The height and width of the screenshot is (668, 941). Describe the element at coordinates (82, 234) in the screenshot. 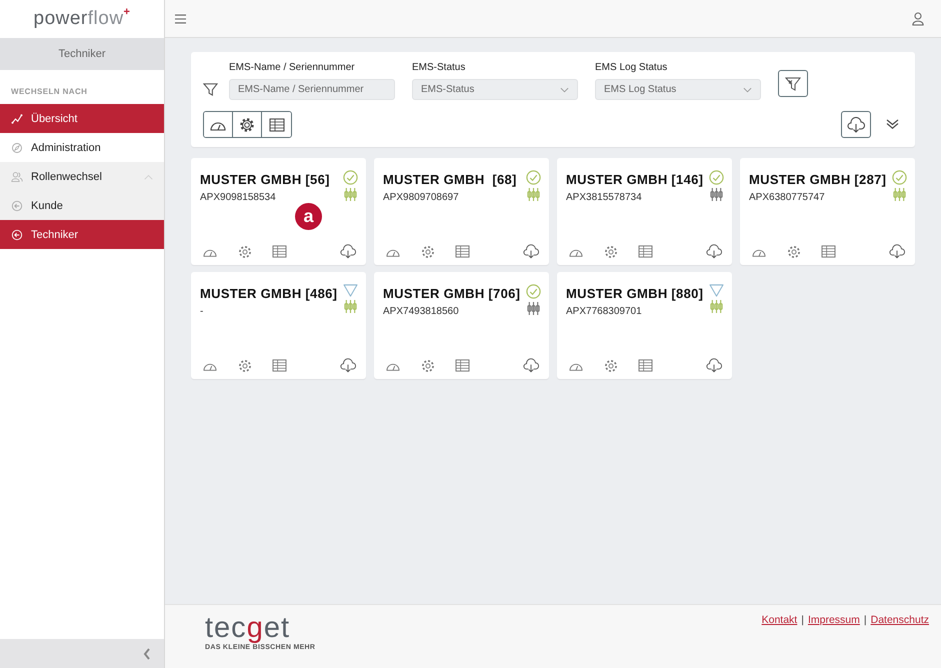

I see `sidebar-item: Techniker` at that location.